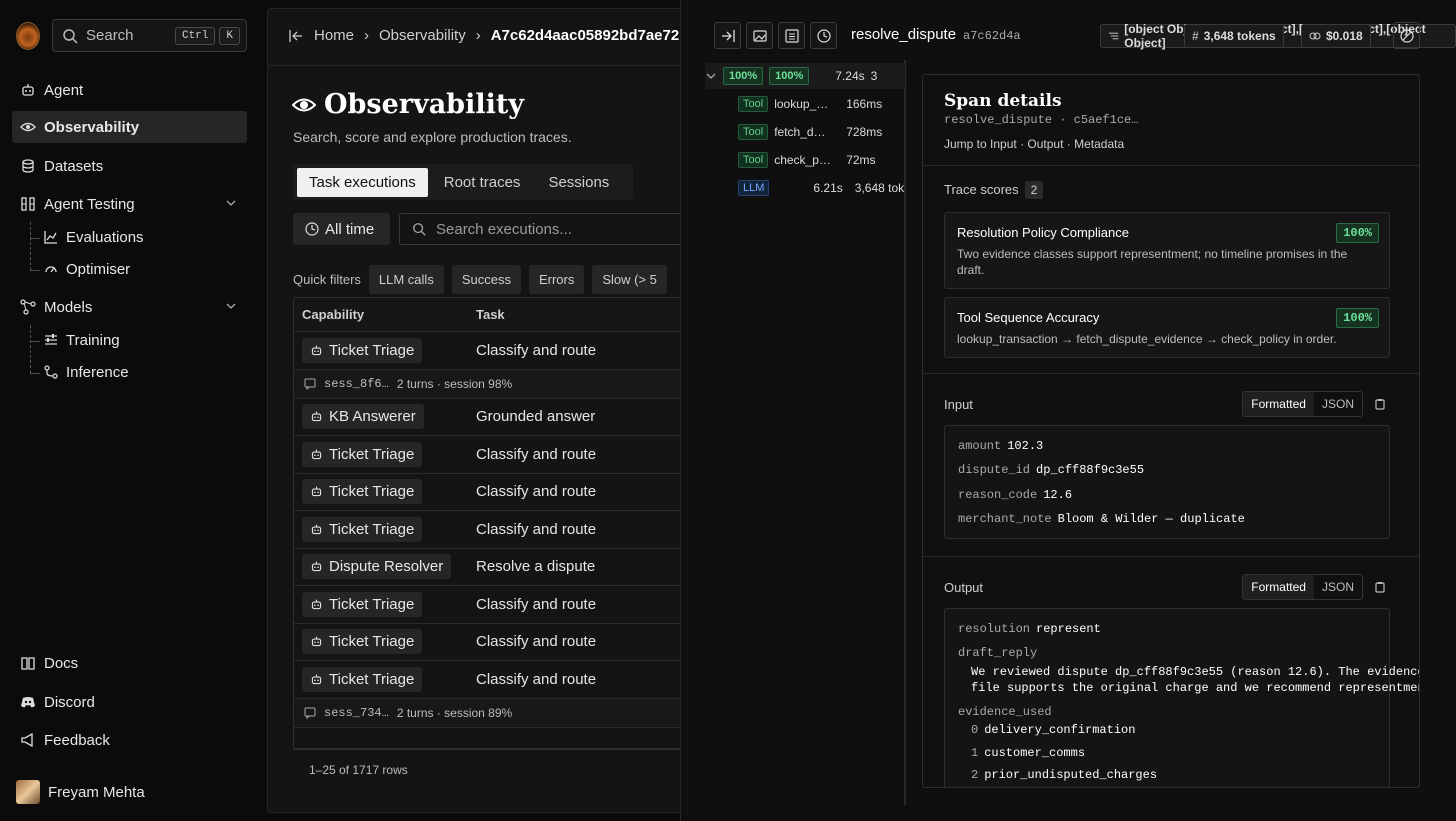 Image resolution: width=1456 pixels, height=821 pixels. Describe the element at coordinates (805, 76) in the screenshot. I see `root-span-row: 100% 100% 7.24s 3` at that location.